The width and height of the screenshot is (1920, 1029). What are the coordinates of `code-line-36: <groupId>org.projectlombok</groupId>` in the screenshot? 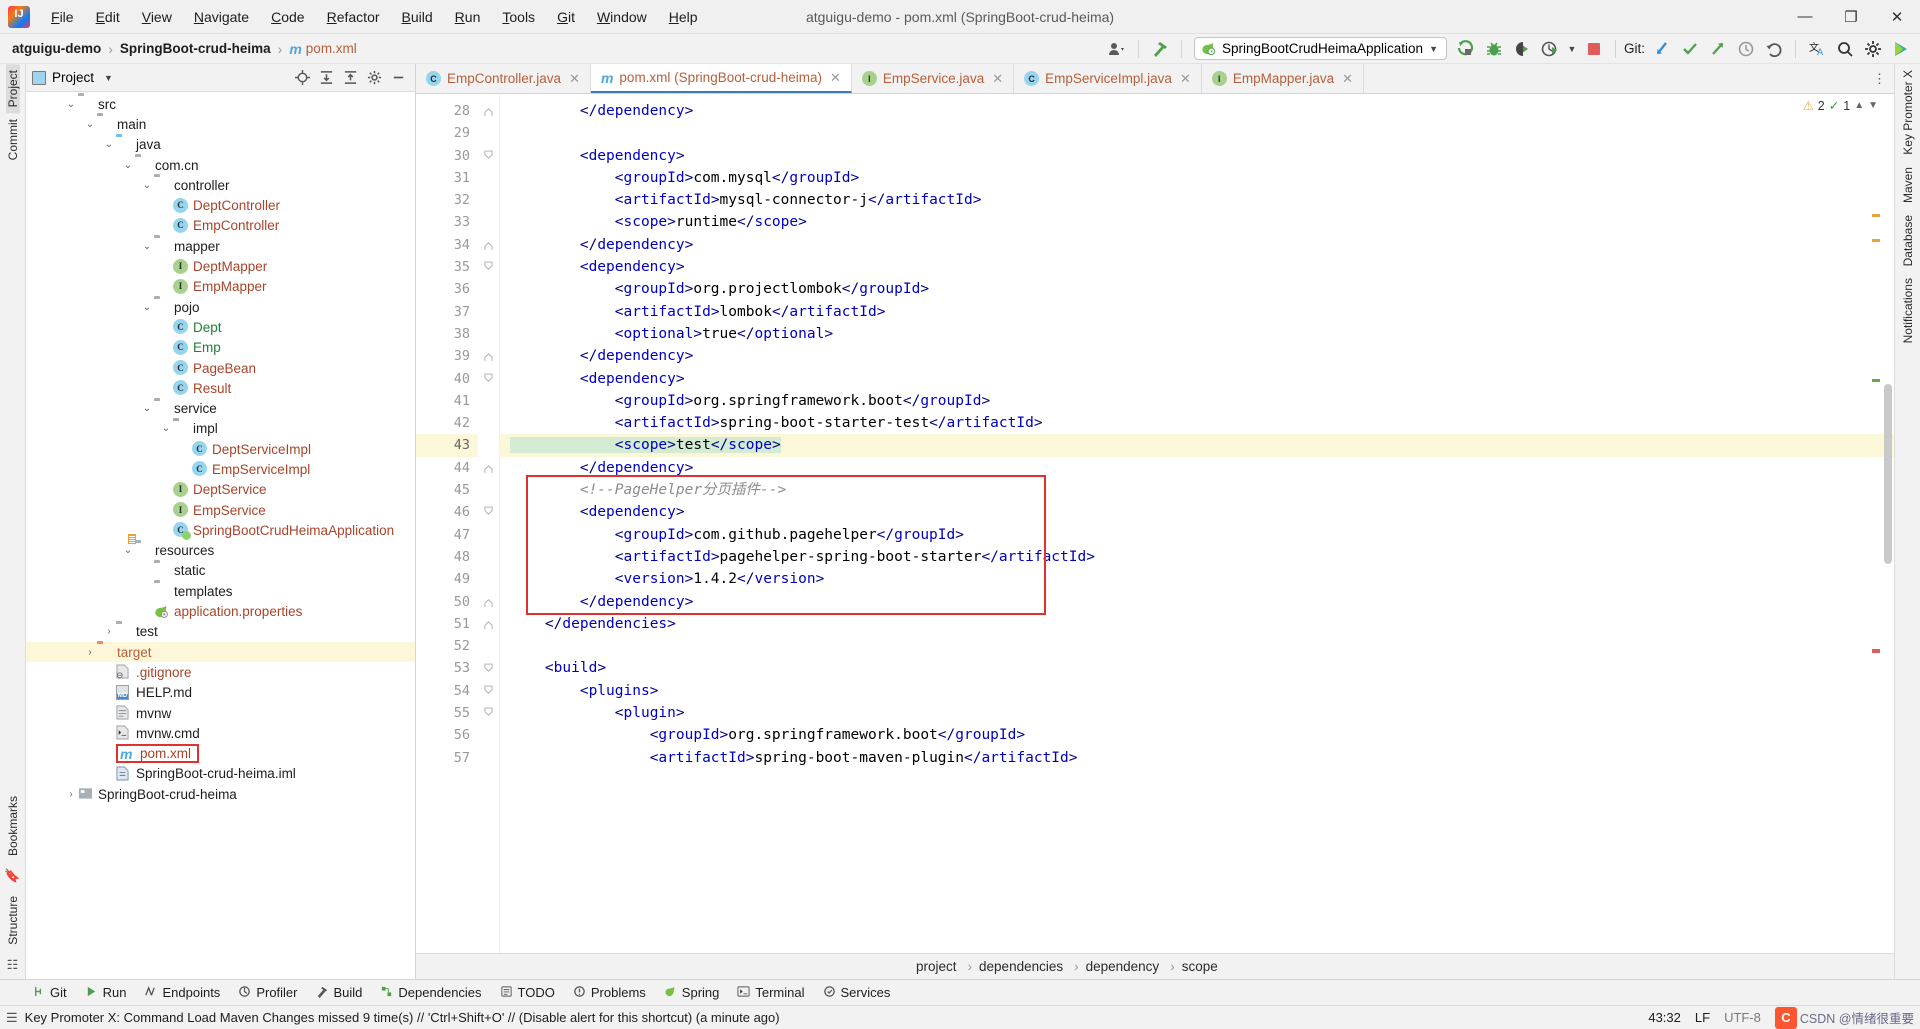 It's located at (1197, 289).